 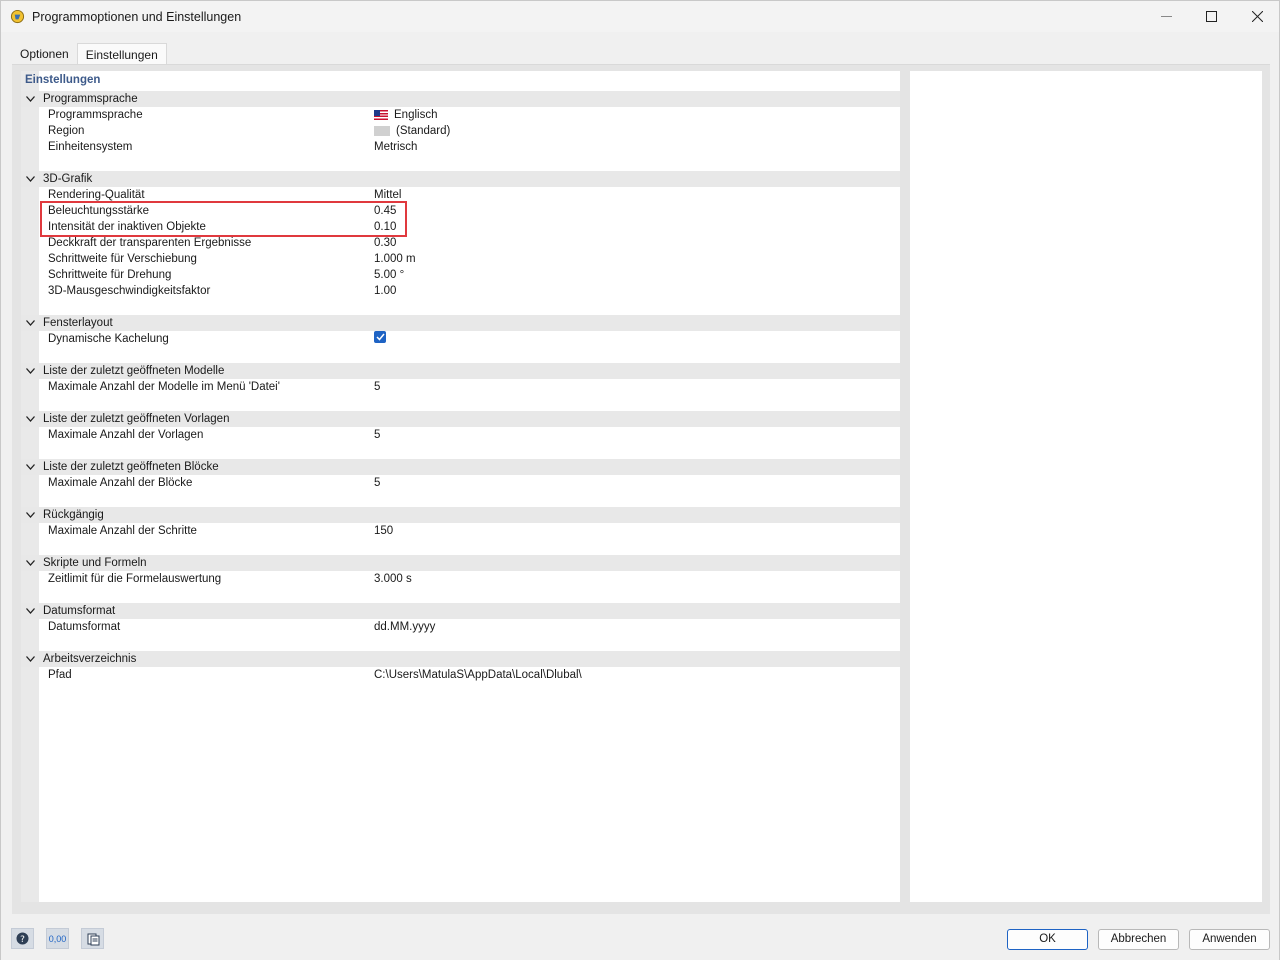 What do you see at coordinates (460, 259) in the screenshot?
I see `setting-row: Schrittweite für Verschiebung 1.000 m` at bounding box center [460, 259].